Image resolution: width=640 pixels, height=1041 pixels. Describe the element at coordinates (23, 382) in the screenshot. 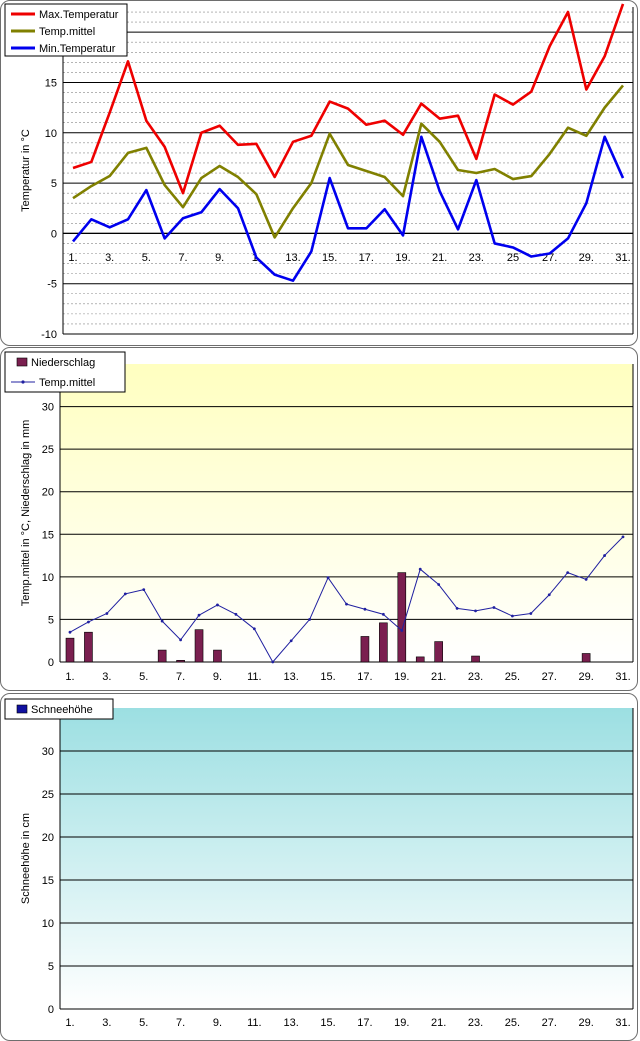

I see `legend-marker` at that location.